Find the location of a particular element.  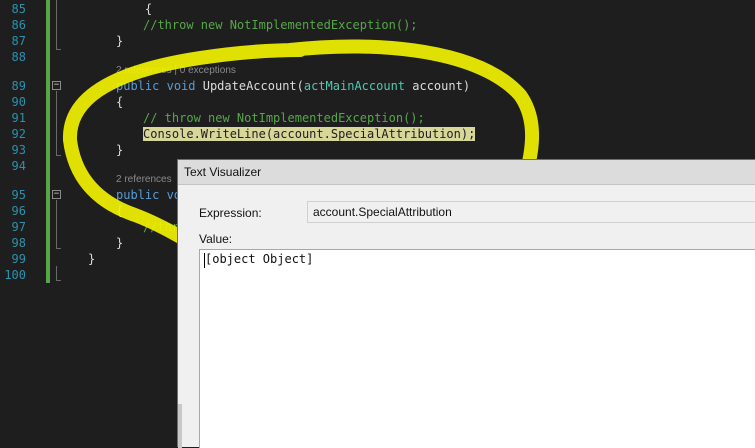

line-number: 89 is located at coordinates (18, 86).